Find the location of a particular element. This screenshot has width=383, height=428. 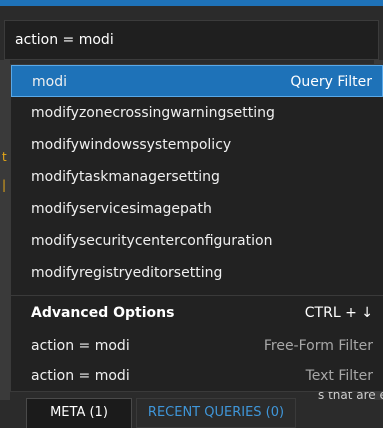

suggestion-item: modifyzonecrossingwarningsetting is located at coordinates (197, 113).